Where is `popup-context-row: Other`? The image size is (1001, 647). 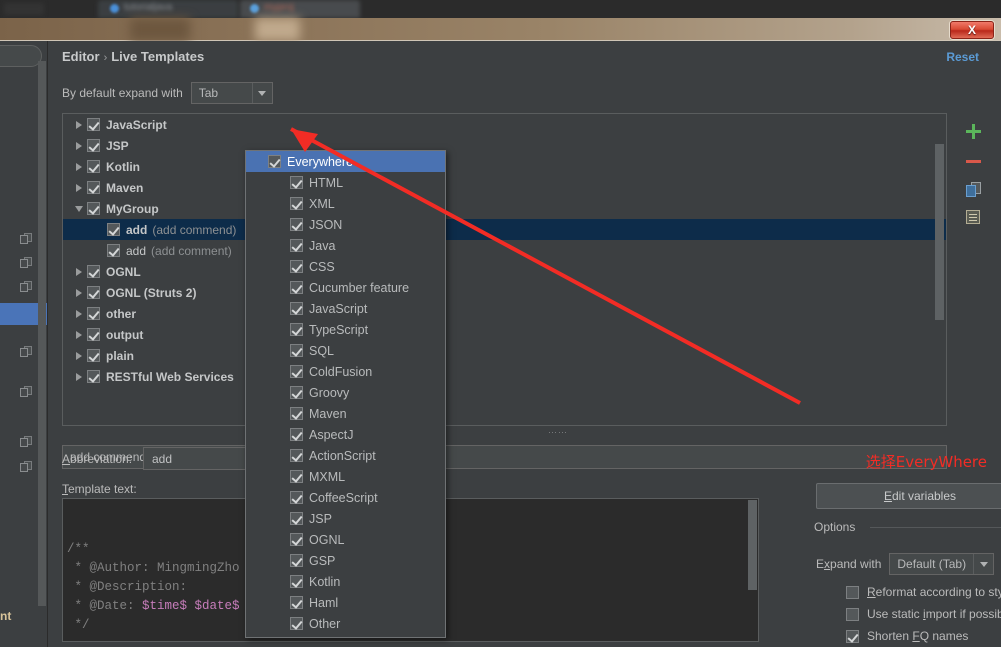
popup-context-row: Other is located at coordinates (345, 623).